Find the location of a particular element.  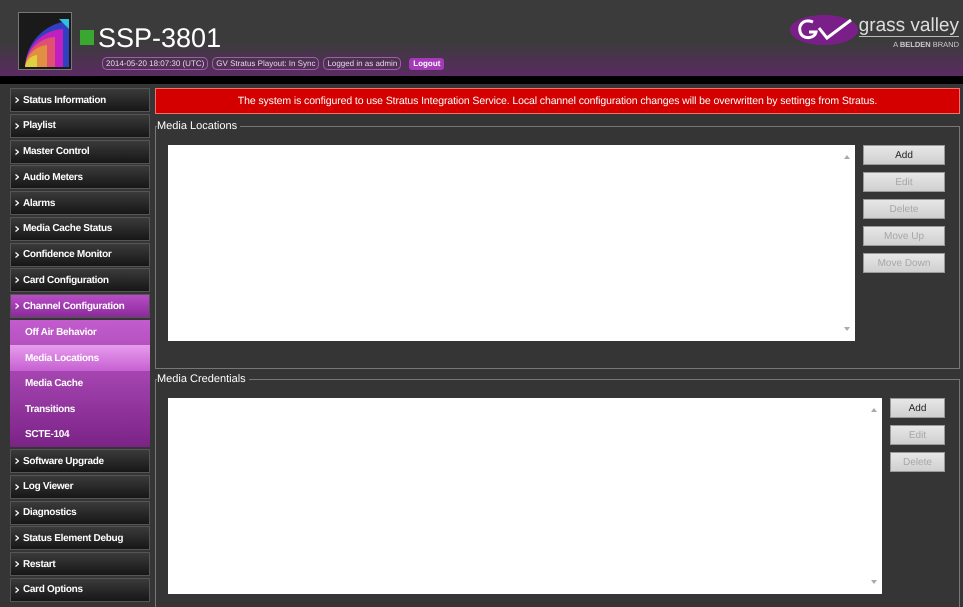

sidebar-item: Diagnostics is located at coordinates (80, 512).